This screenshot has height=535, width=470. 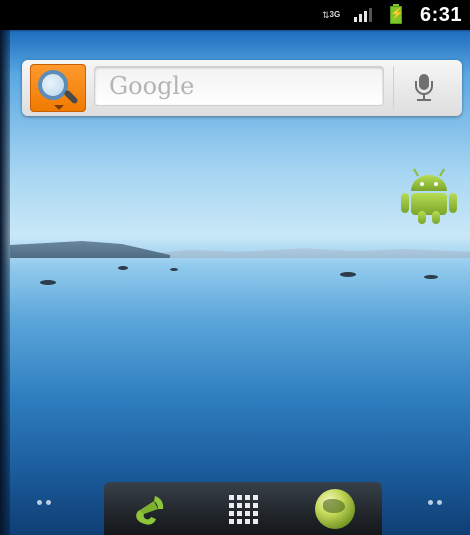 What do you see at coordinates (90, 249) in the screenshot?
I see `shoreline` at bounding box center [90, 249].